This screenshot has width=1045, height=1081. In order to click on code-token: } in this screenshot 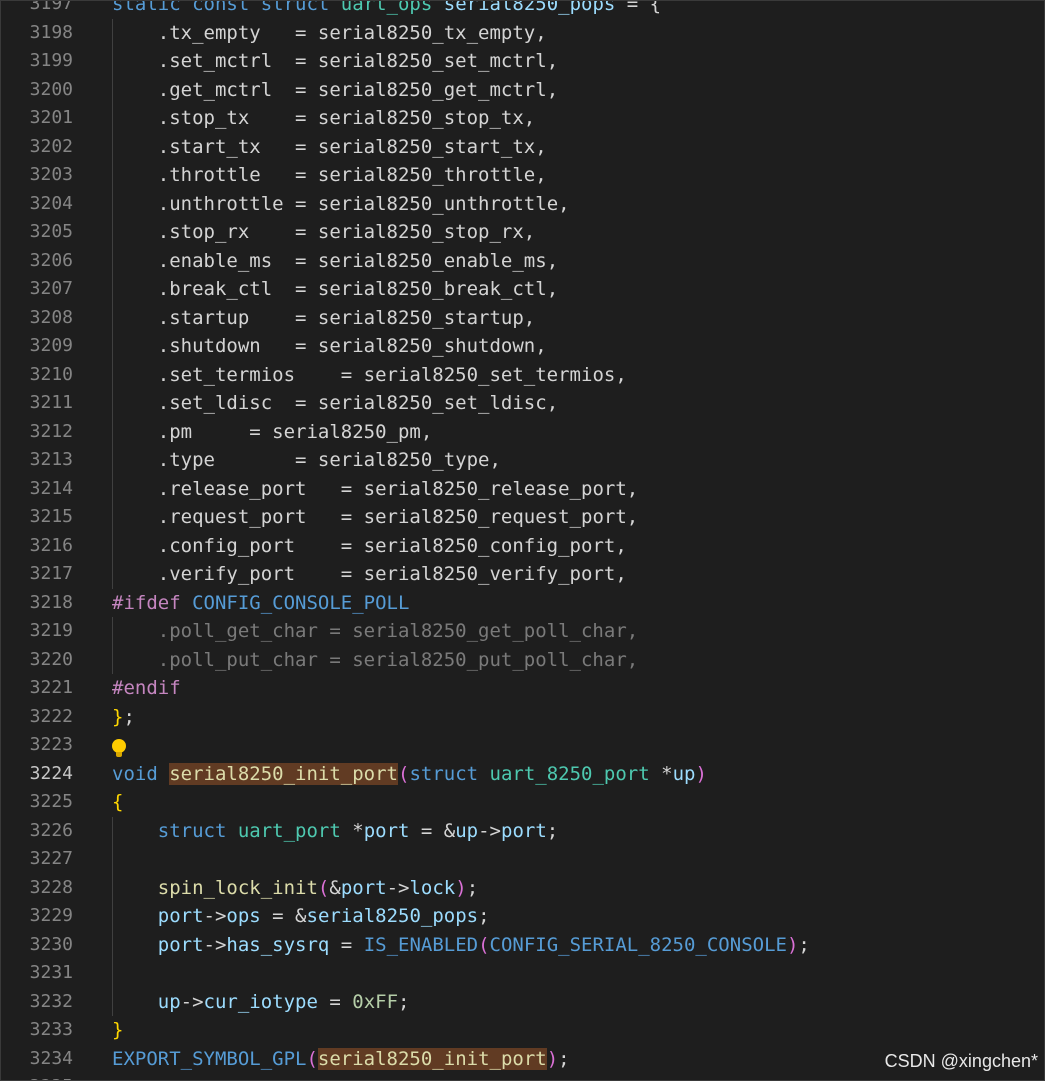, I will do `click(118, 716)`.